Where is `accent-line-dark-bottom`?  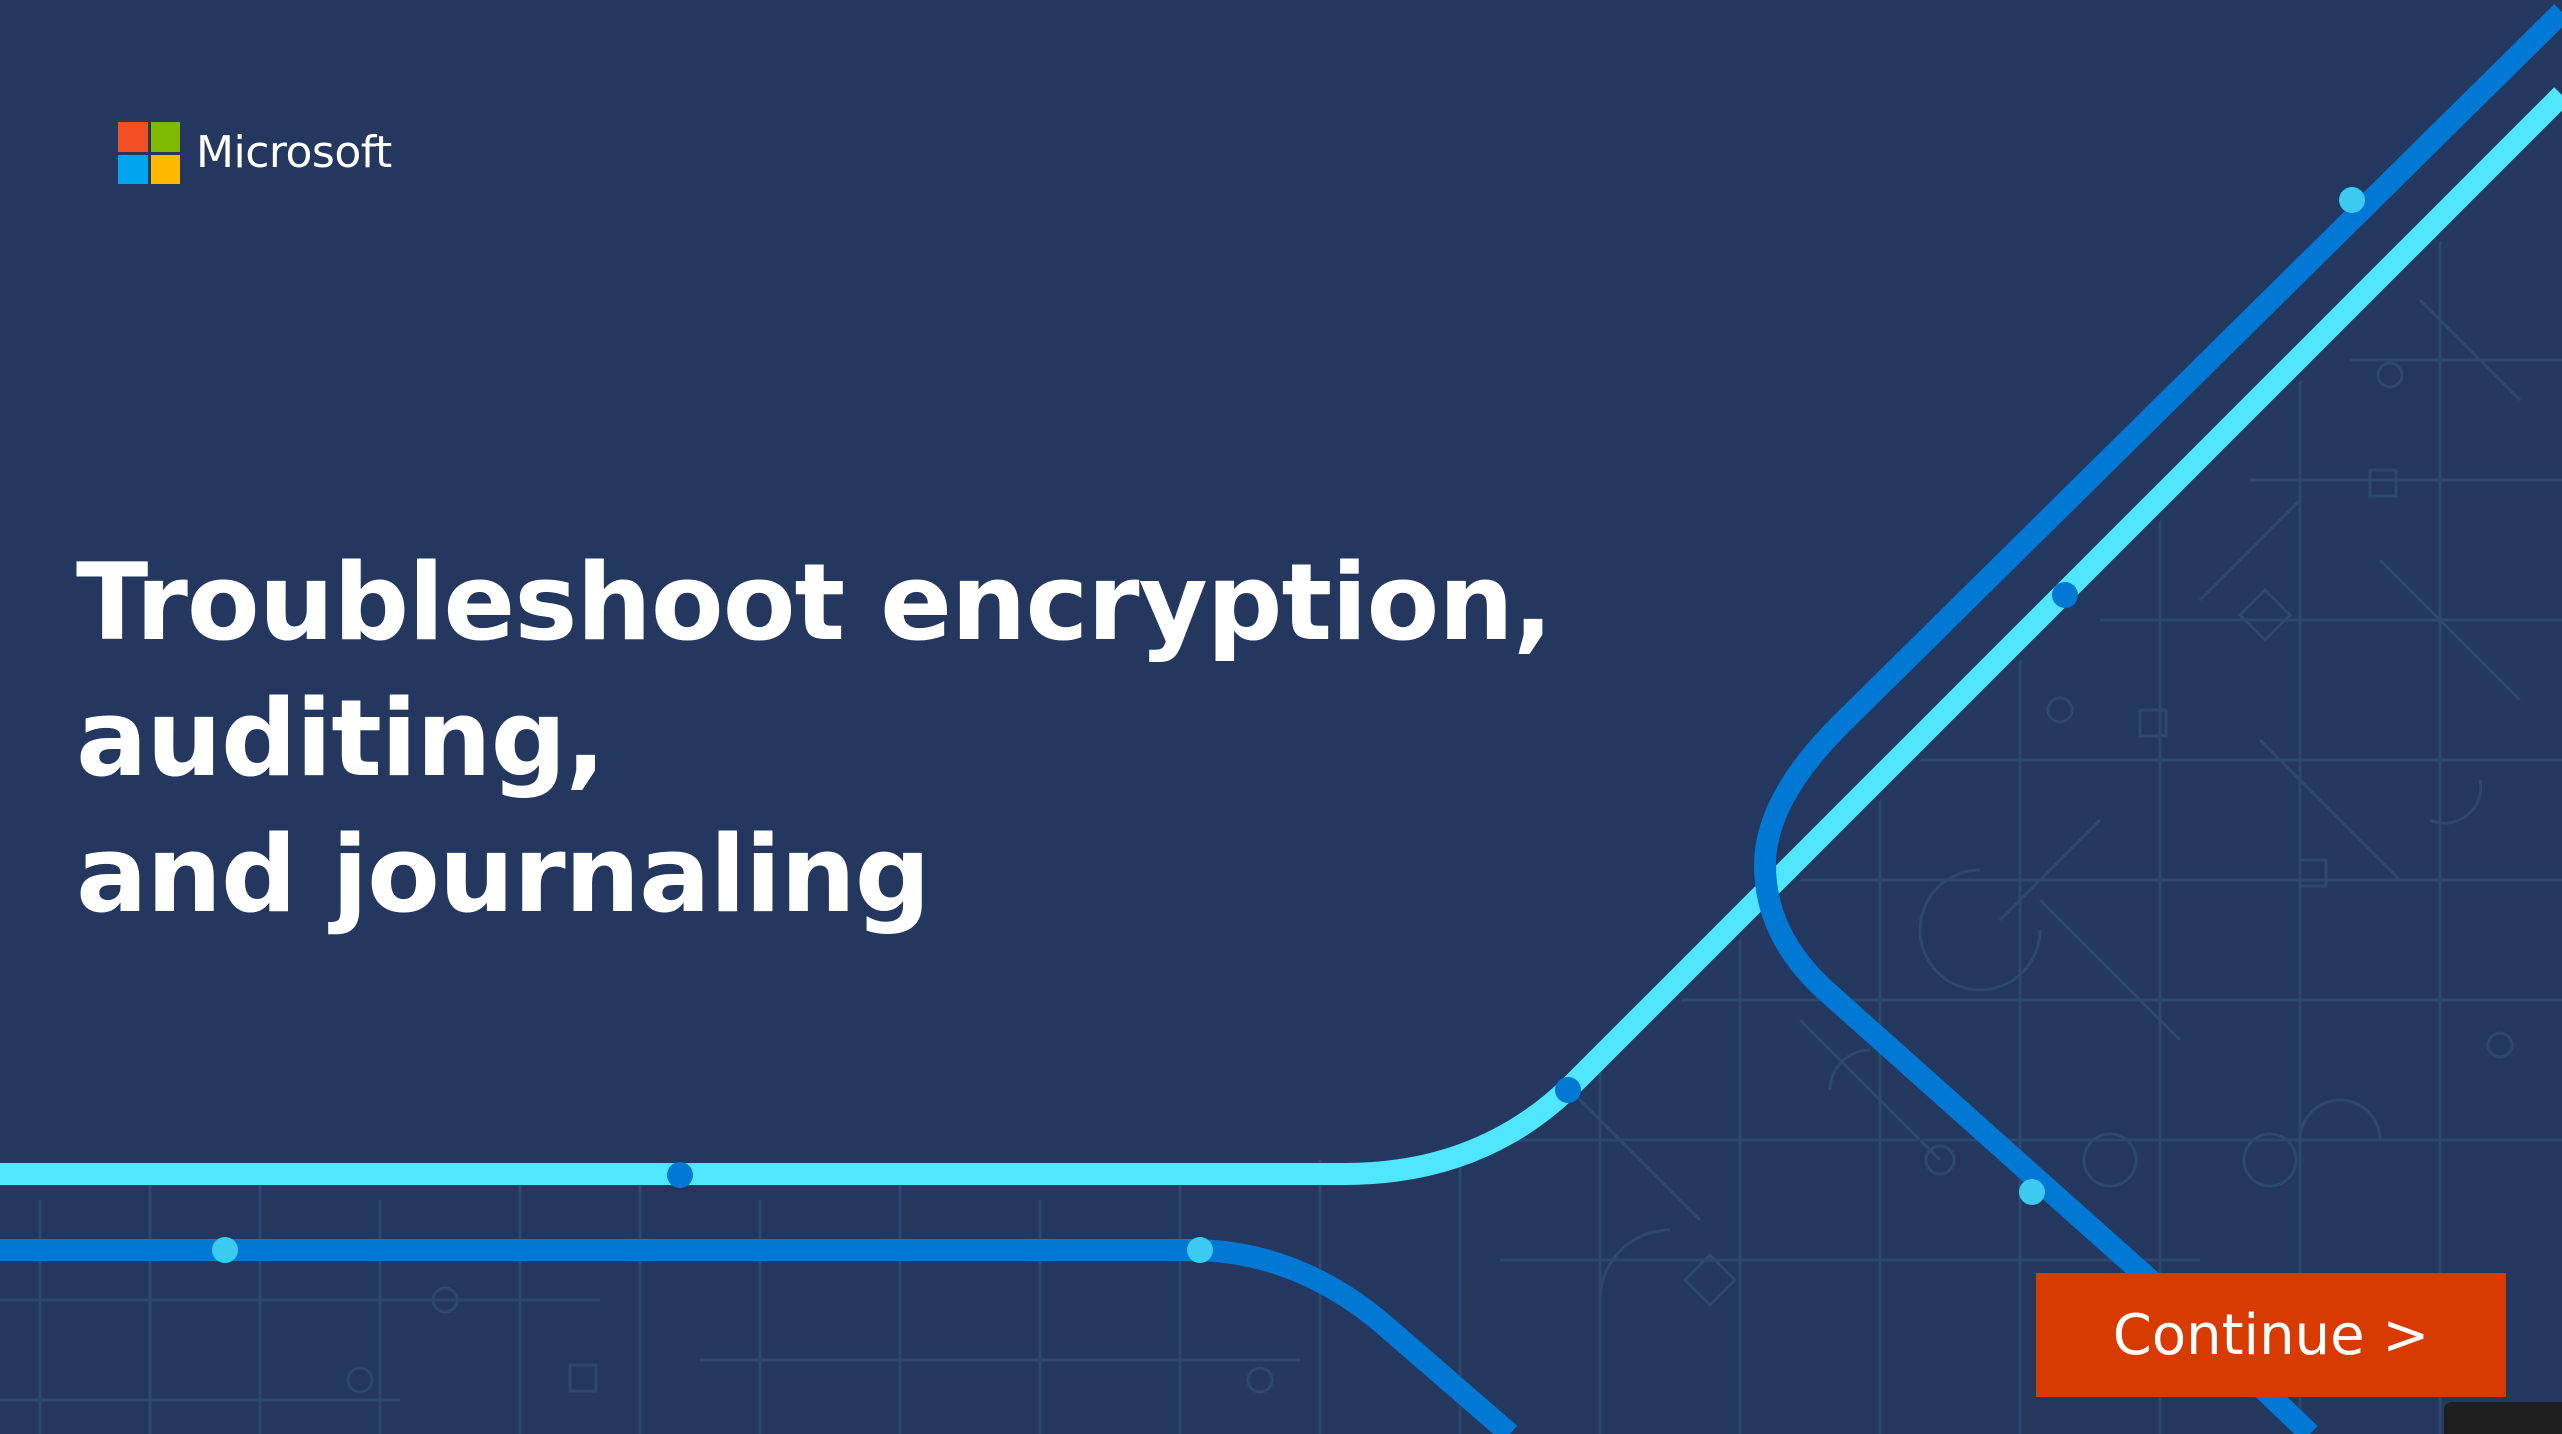
accent-line-dark-bottom is located at coordinates (759, 1336).